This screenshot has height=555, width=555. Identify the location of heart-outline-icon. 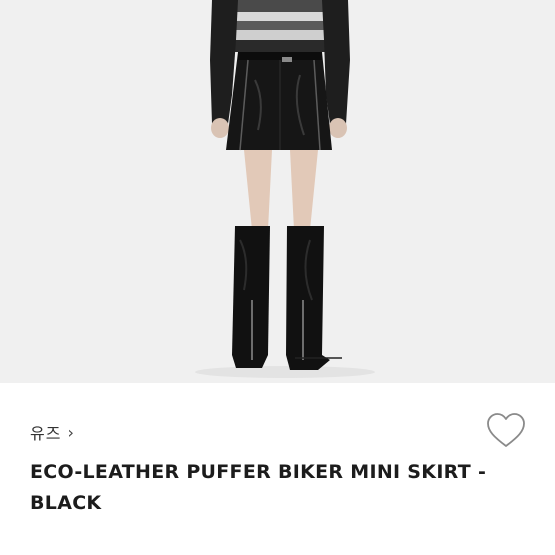
(506, 430).